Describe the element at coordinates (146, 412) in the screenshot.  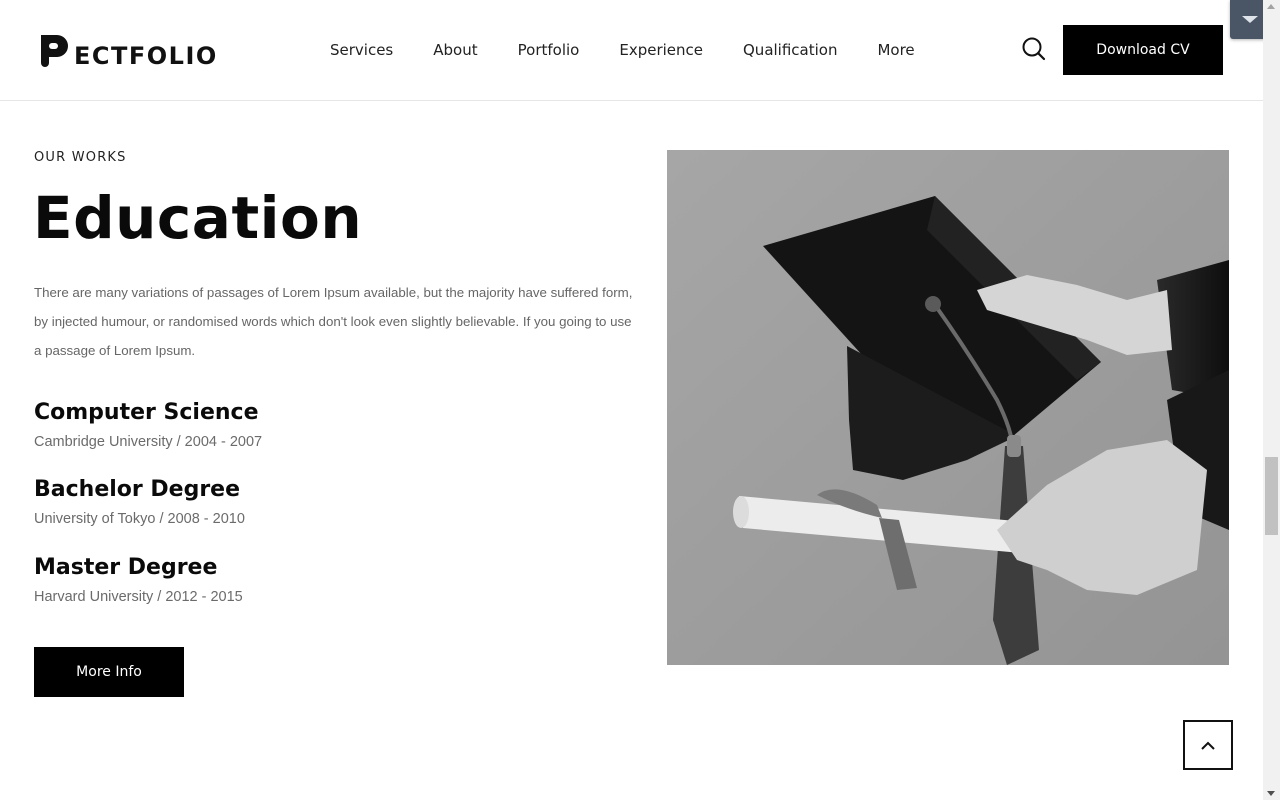
I see `degree-title: Computer Science` at that location.